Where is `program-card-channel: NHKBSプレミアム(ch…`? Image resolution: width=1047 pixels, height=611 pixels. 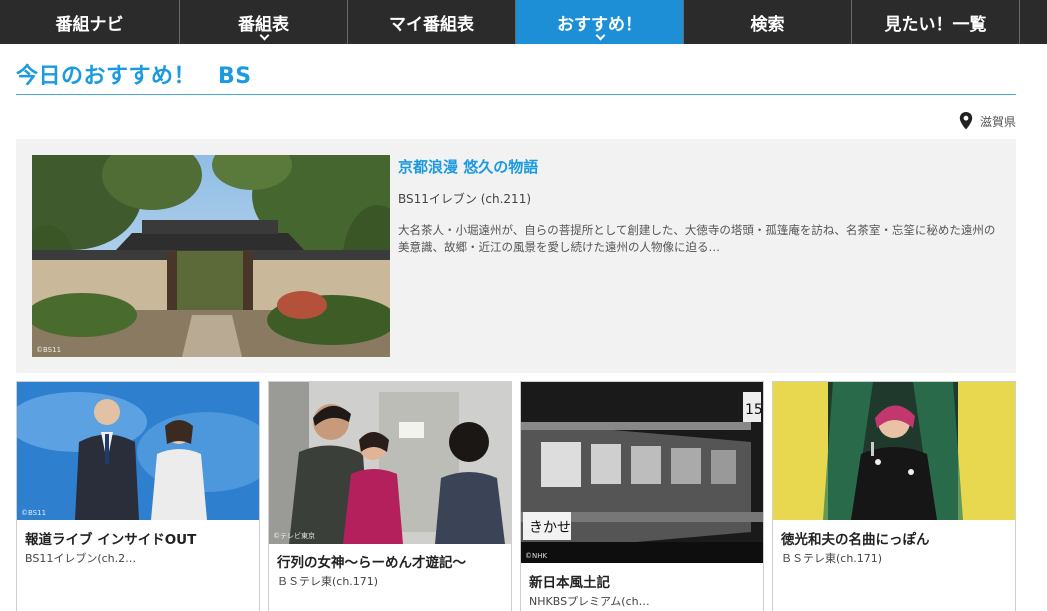
program-card-channel: NHKBSプレミアム(ch… is located at coordinates (589, 601).